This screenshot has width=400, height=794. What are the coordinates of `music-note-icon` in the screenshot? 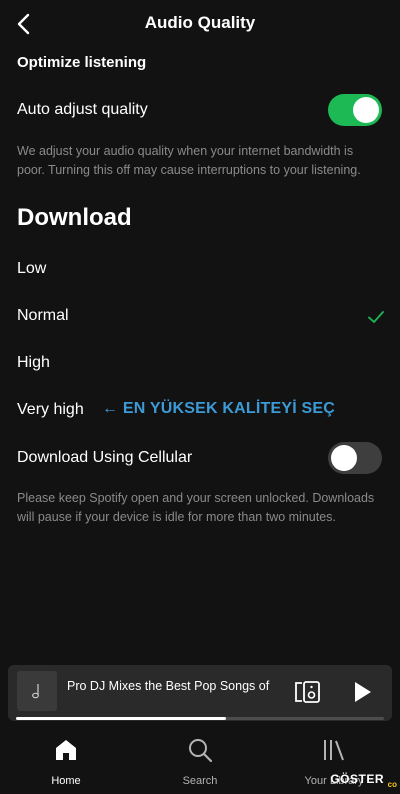 It's located at (35, 691).